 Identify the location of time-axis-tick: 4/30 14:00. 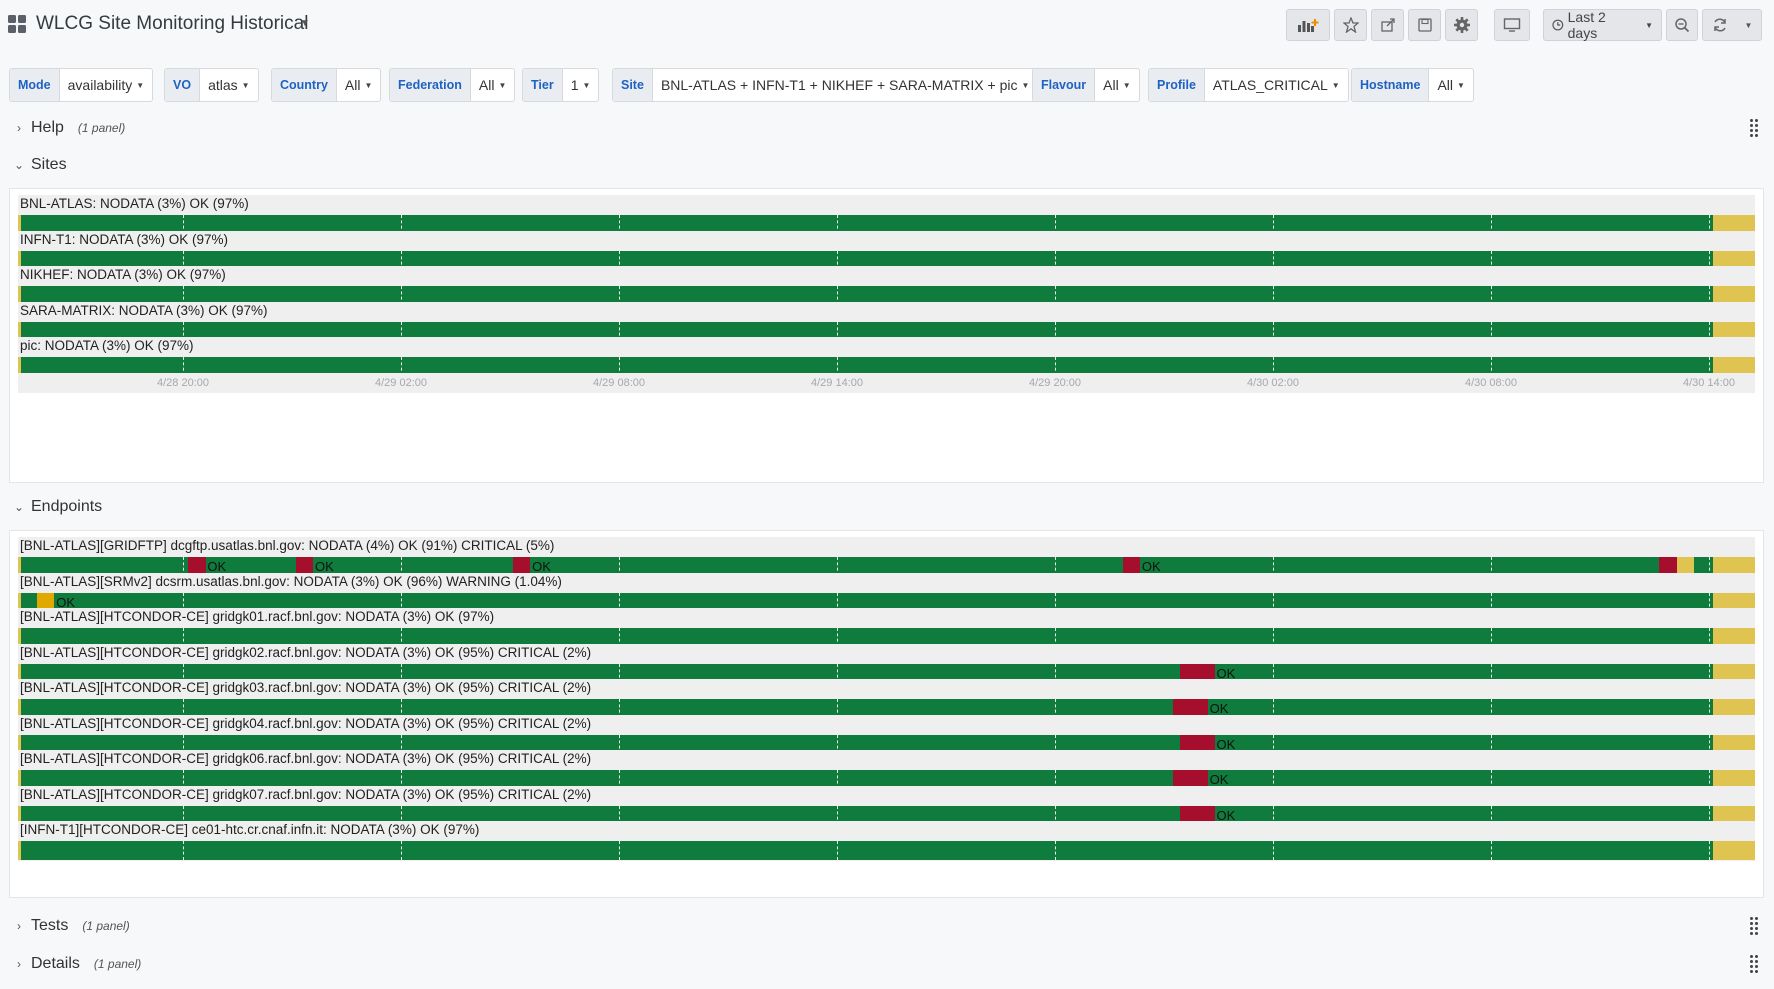
(1708, 382).